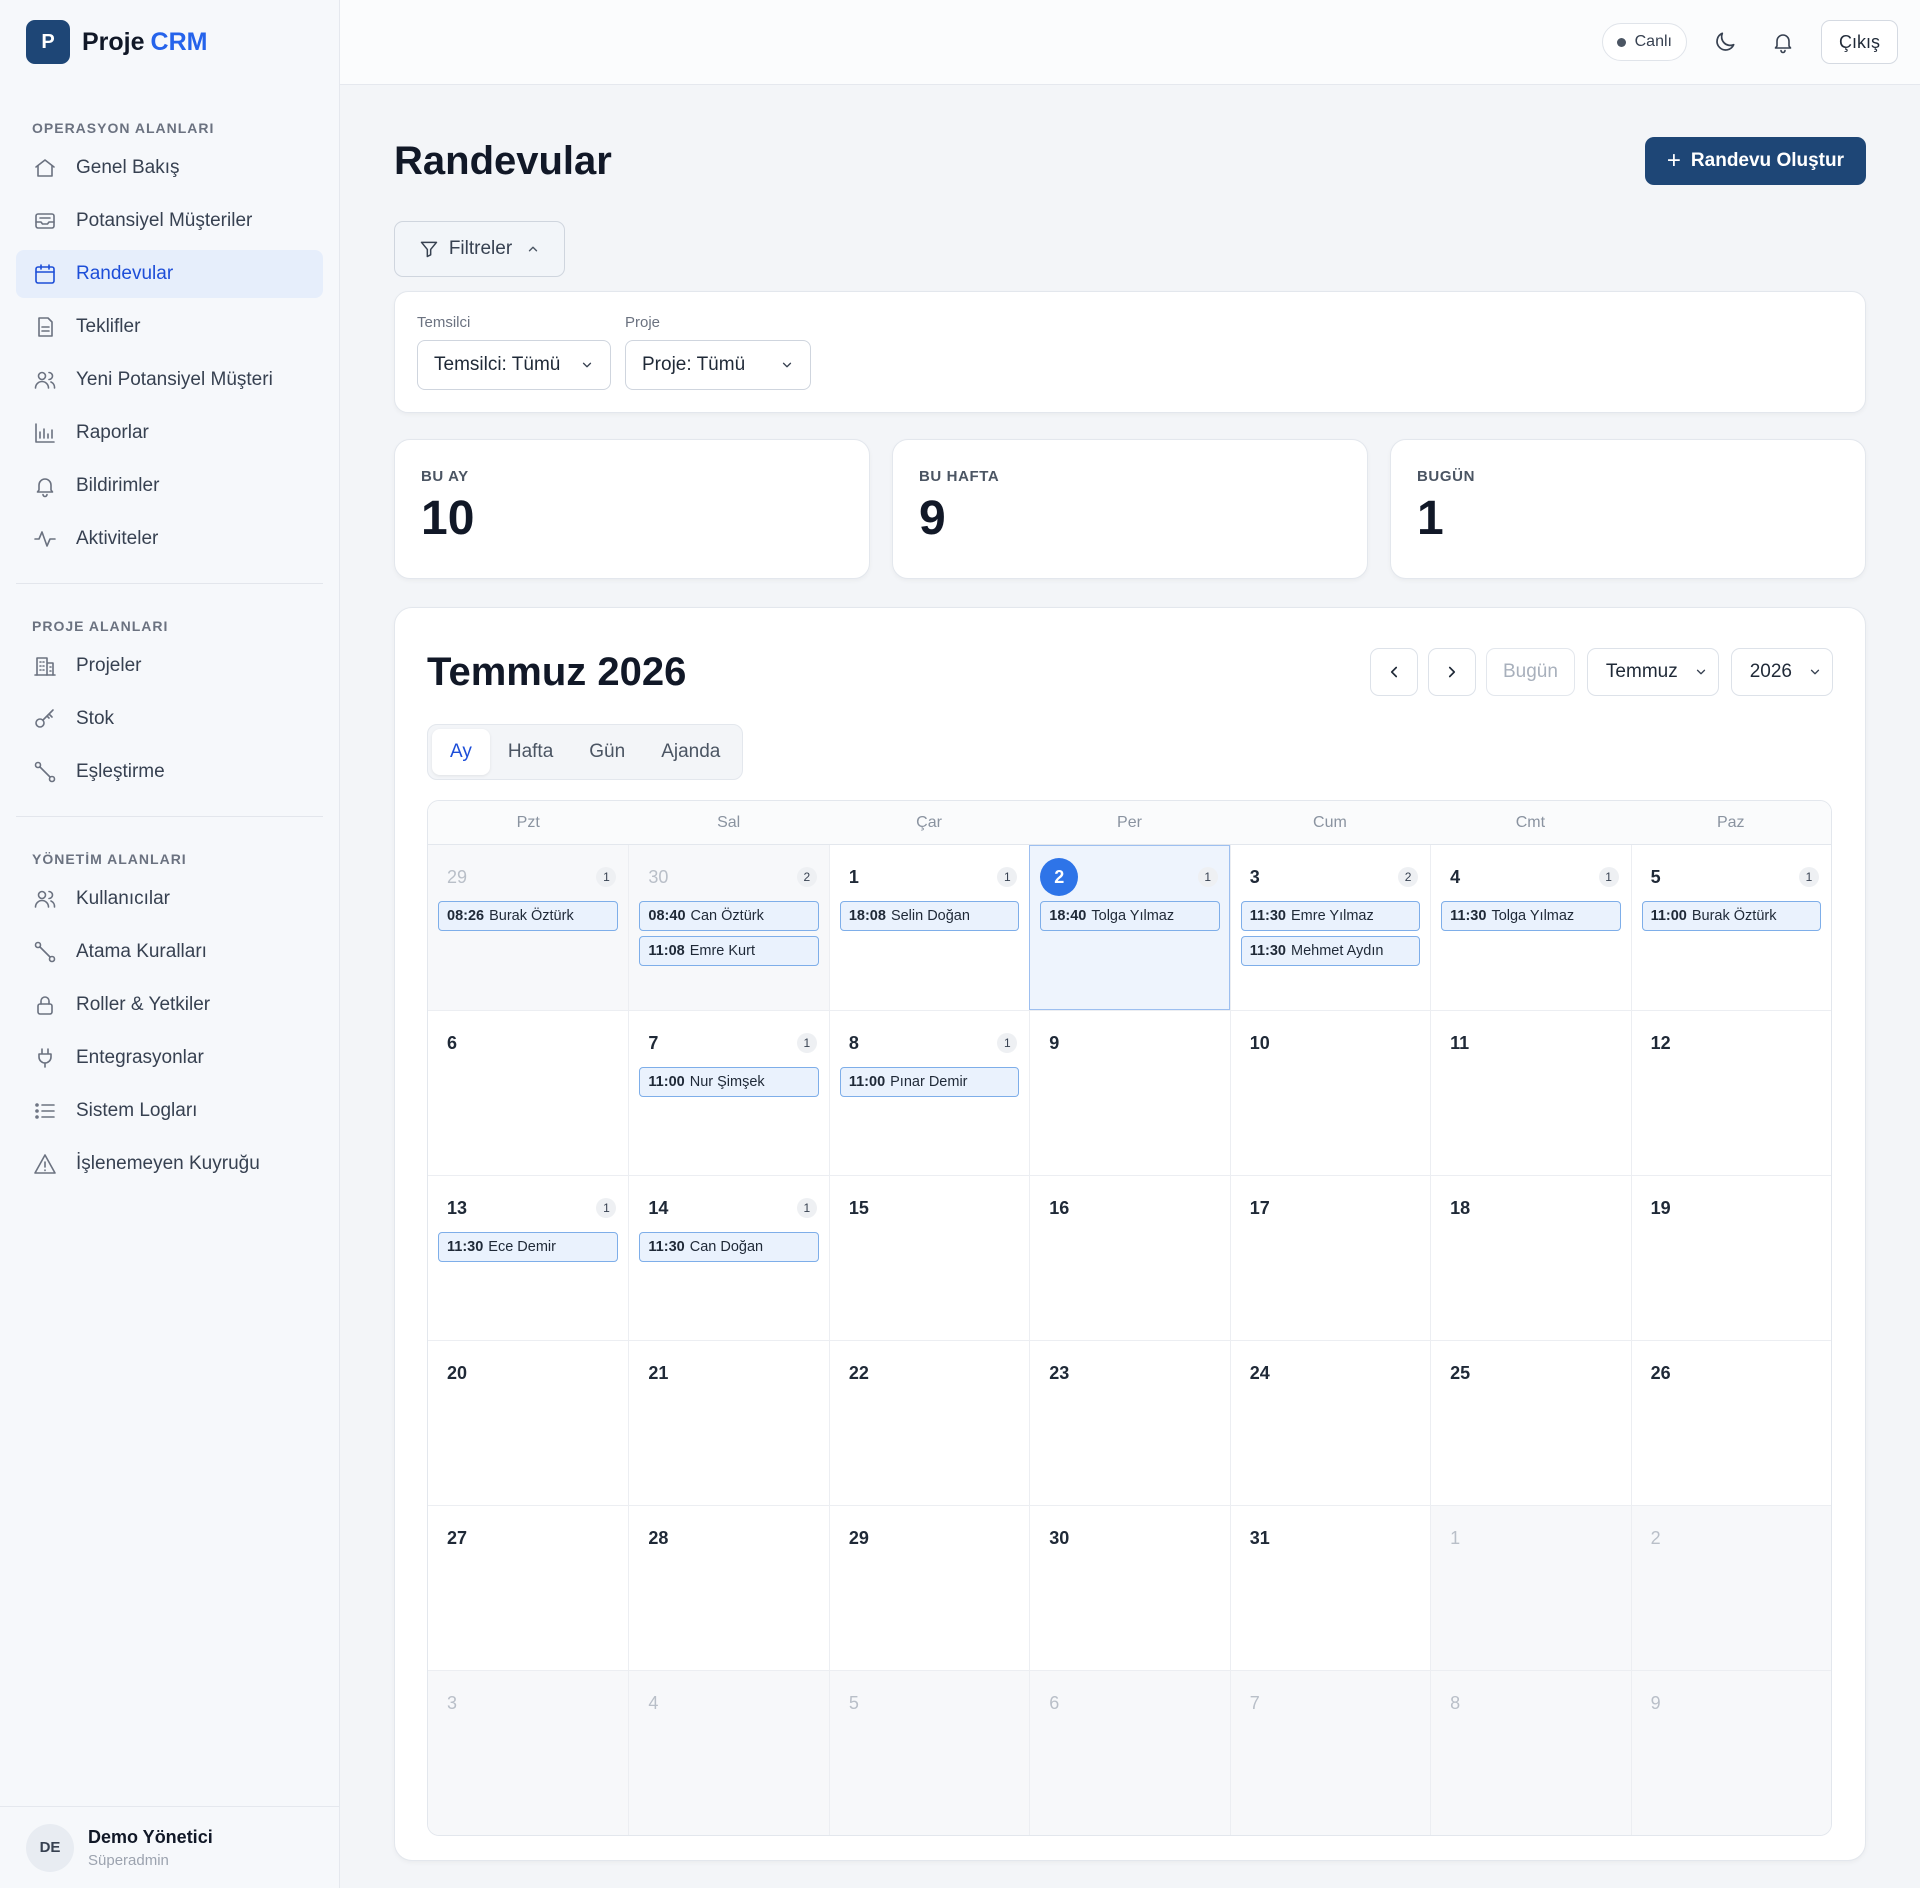 The height and width of the screenshot is (1888, 1920). What do you see at coordinates (1652, 672) in the screenshot?
I see `month-select: Temmuz` at bounding box center [1652, 672].